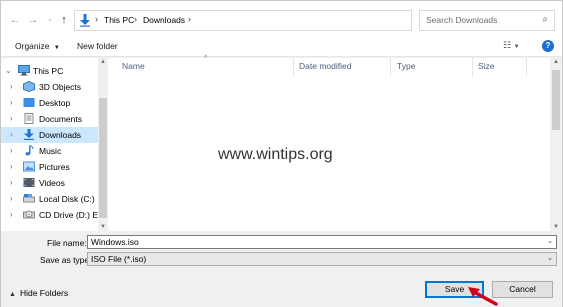 The image size is (563, 307). I want to click on tree-item-cd-drive: › CD Drive (D:) ESI, so click(49, 215).